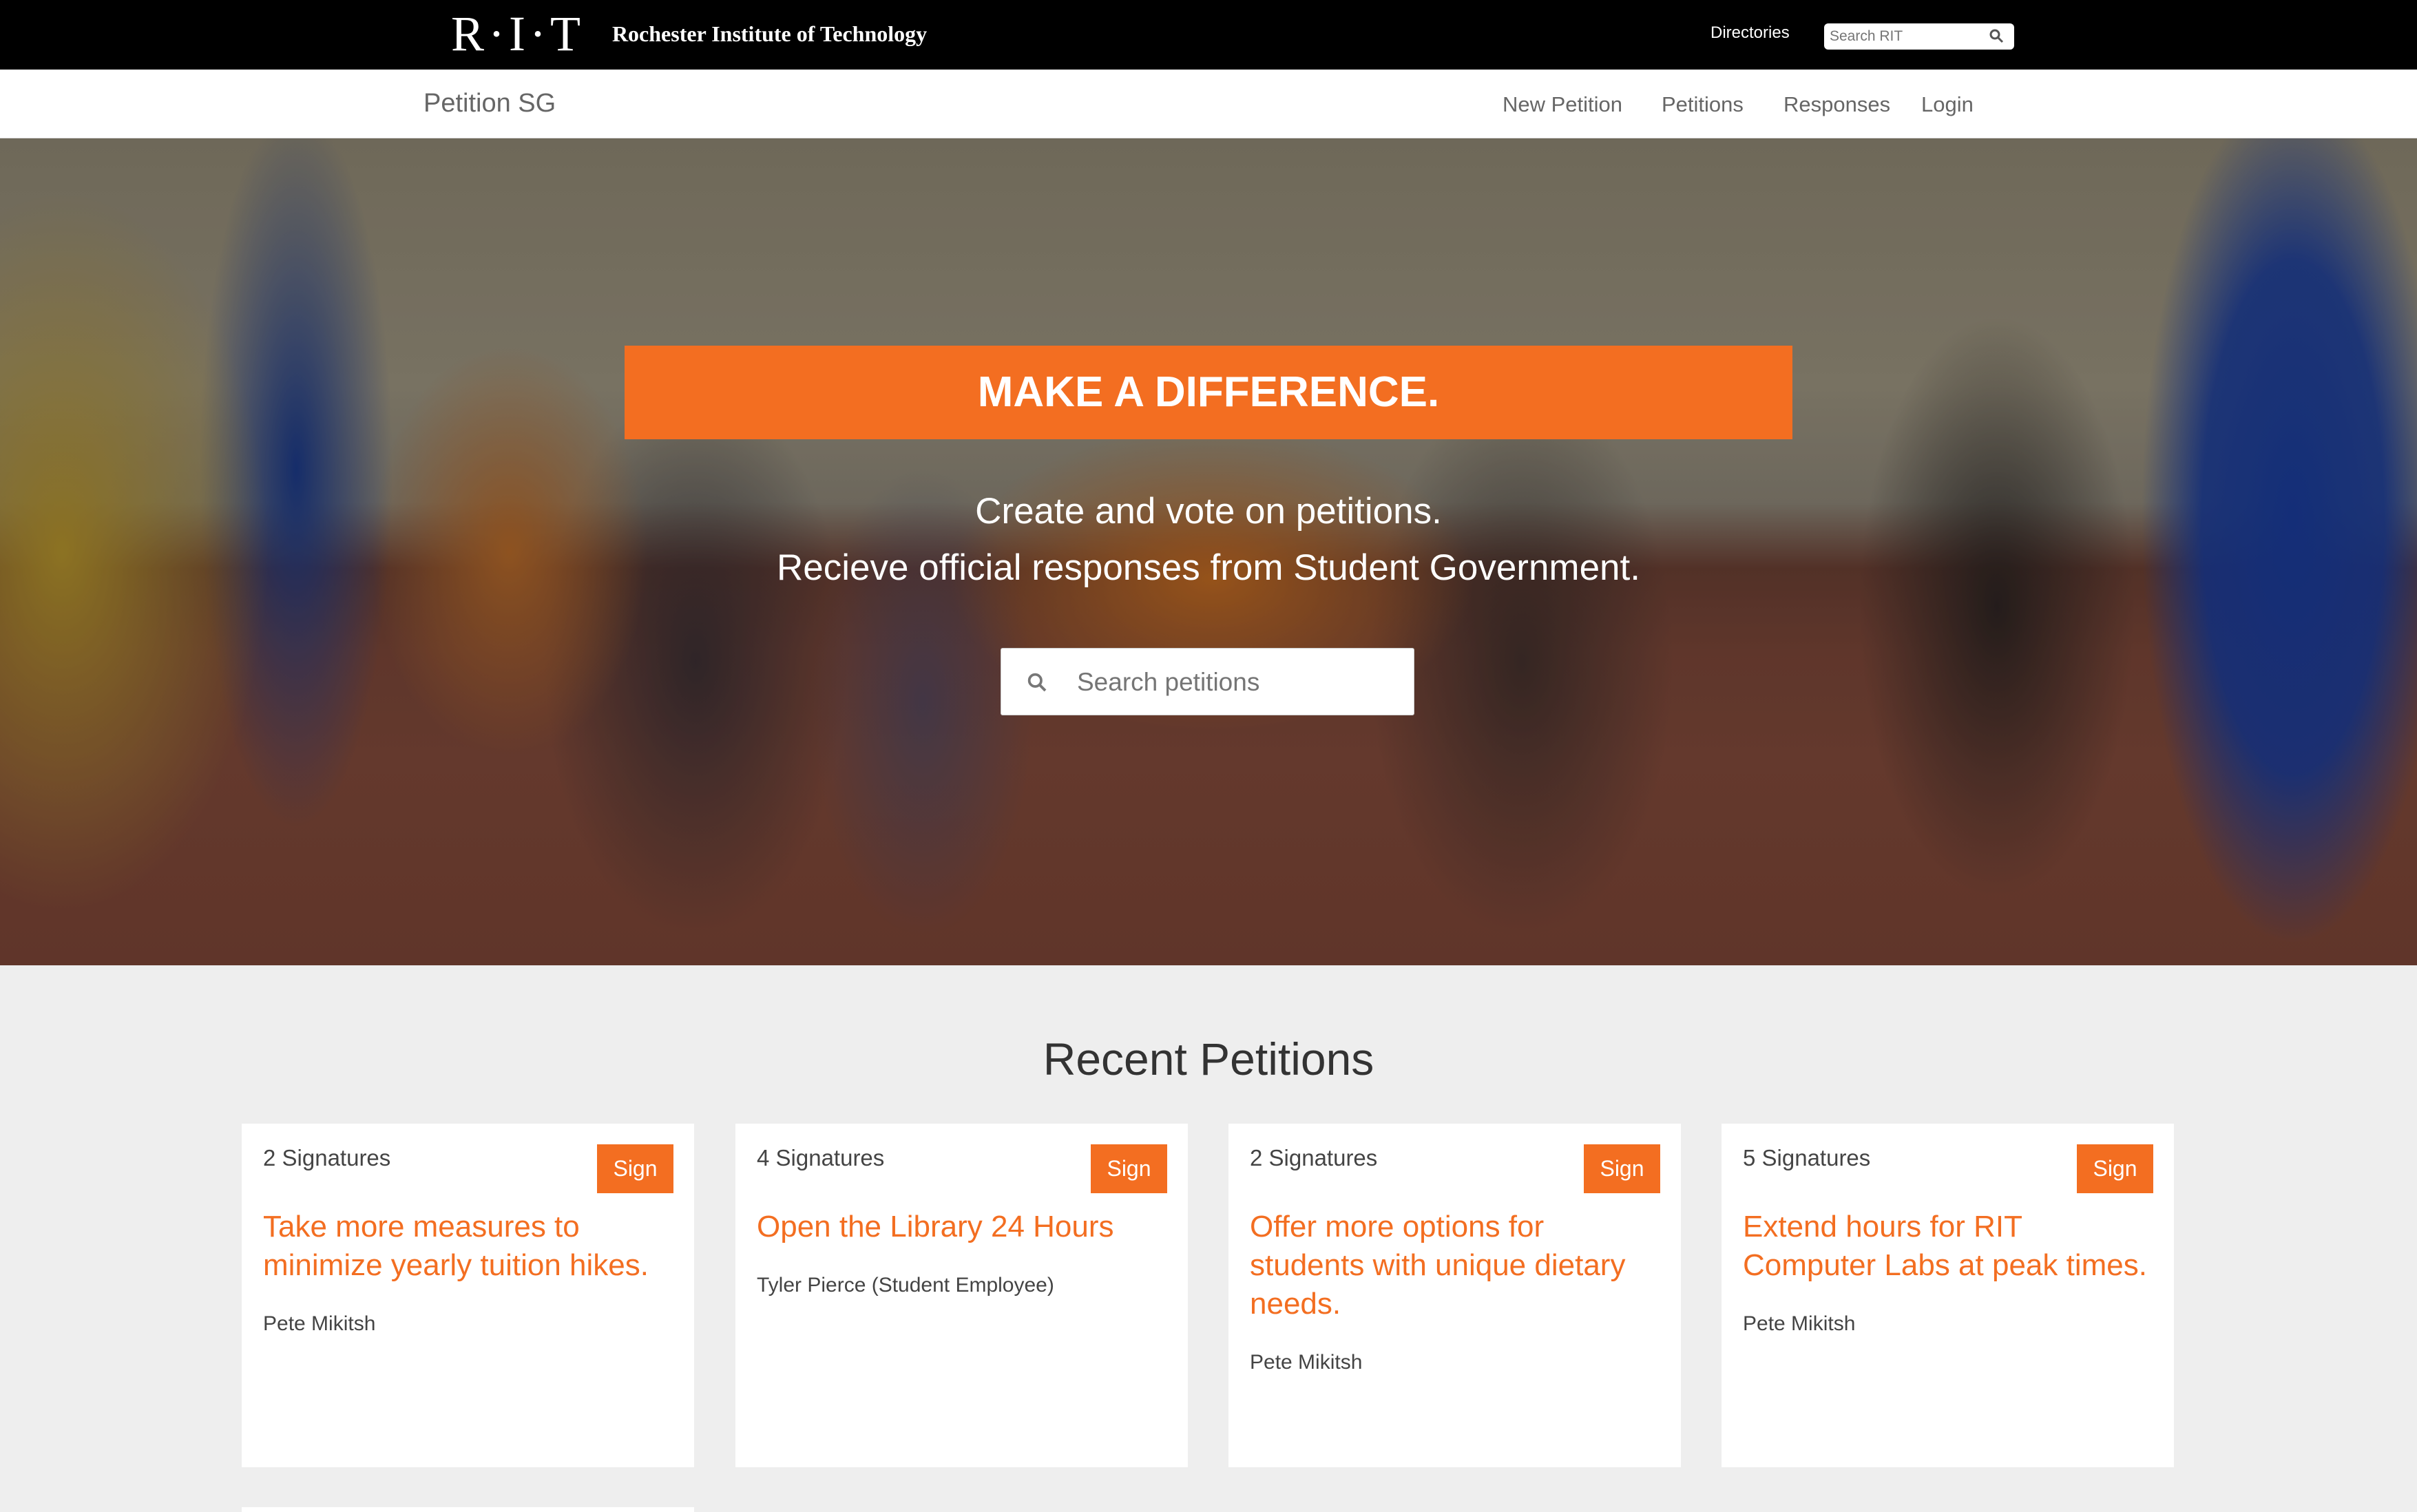  I want to click on rit-logo: R·I·T Rochester Institute of Technology, so click(689, 33).